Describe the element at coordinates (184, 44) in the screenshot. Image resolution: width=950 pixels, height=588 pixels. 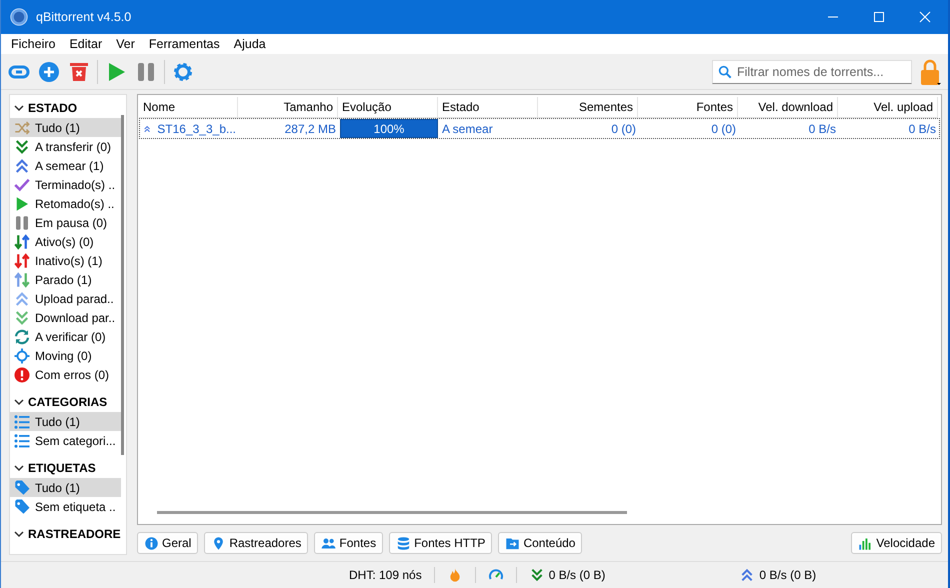
I see `menu-item: Ferramentas` at that location.